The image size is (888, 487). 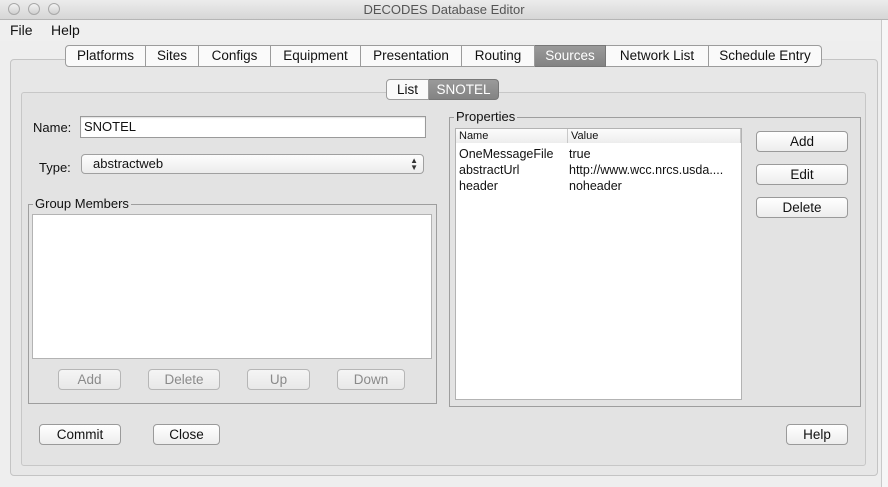 I want to click on property-name: OneMessageFile, so click(x=506, y=154).